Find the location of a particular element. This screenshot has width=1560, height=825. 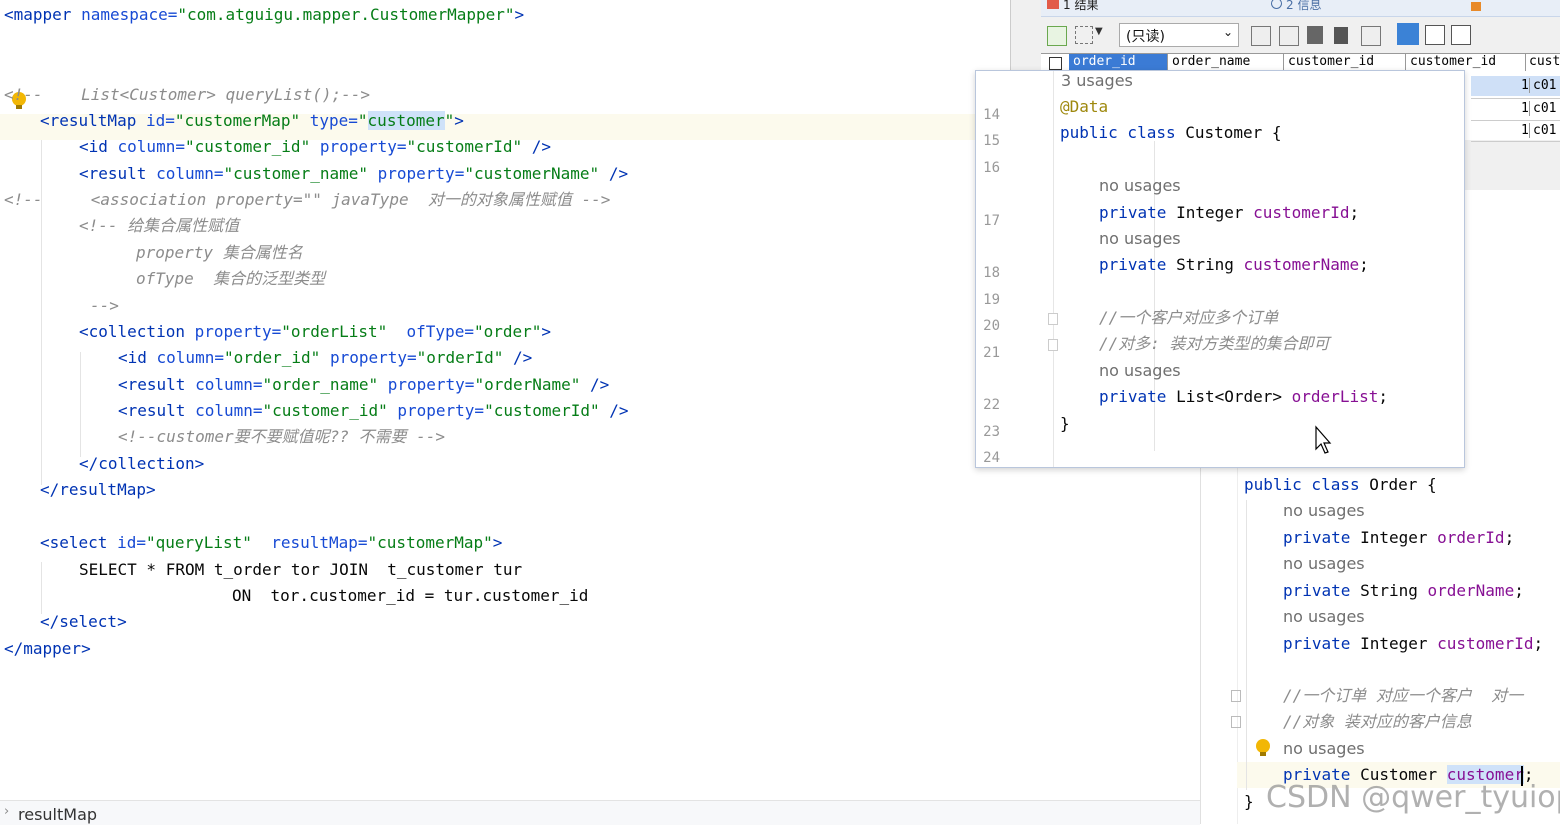

line-number: 15 is located at coordinates (991, 141).